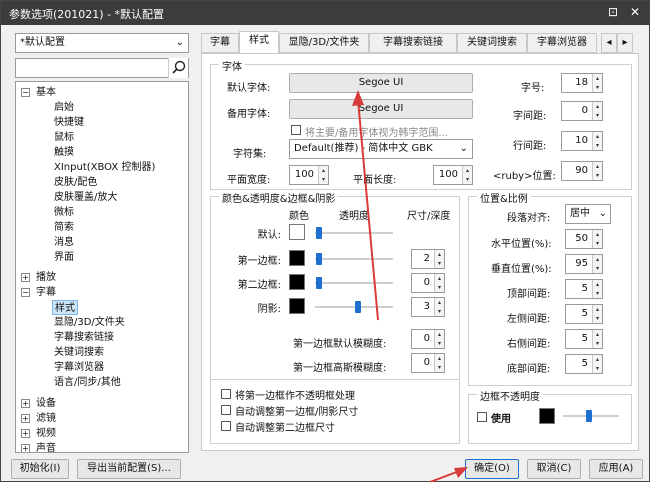 This screenshot has width=650, height=482. What do you see at coordinates (582, 141) in the screenshot?
I see `line-spacing-input: 10 ▴ ▾` at bounding box center [582, 141].